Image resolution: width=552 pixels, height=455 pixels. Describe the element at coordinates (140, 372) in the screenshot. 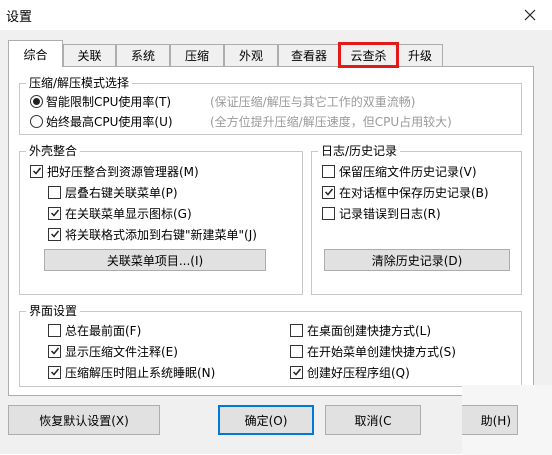

I see `option-label: 压缩解压时阻止系统睡眠(N)` at that location.